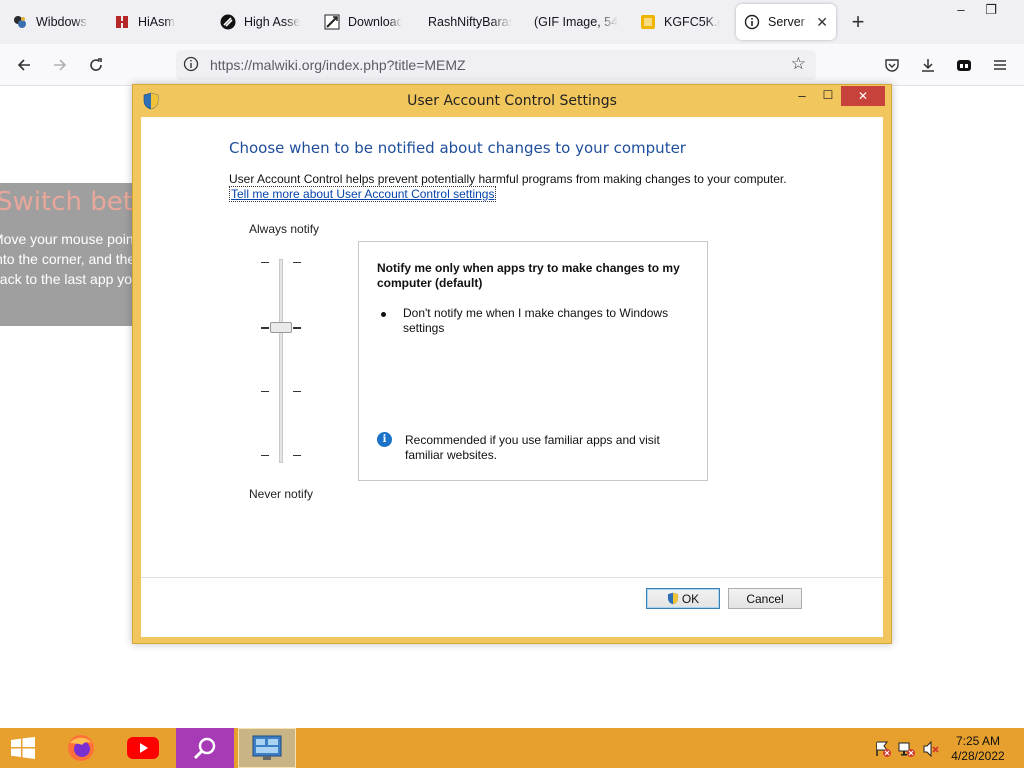 This screenshot has width=1024, height=768. I want to click on tab-label: RashNiftyBaras, so click(470, 22).